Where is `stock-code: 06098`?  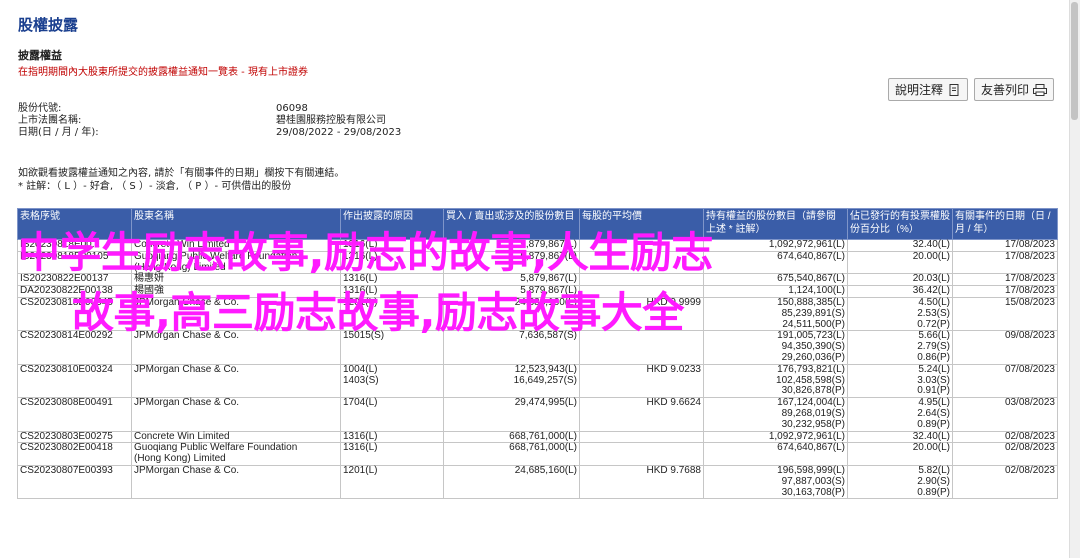
stock-code: 06098 is located at coordinates (292, 108).